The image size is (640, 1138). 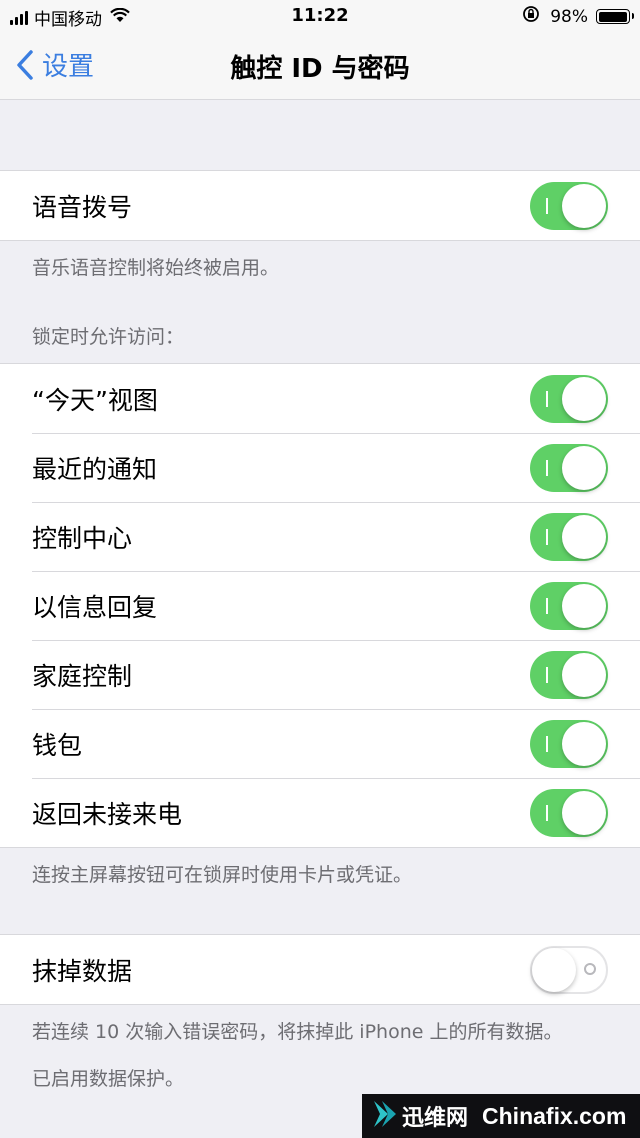 What do you see at coordinates (95, 469) in the screenshot?
I see `locked-access-label: 最近的通知` at bounding box center [95, 469].